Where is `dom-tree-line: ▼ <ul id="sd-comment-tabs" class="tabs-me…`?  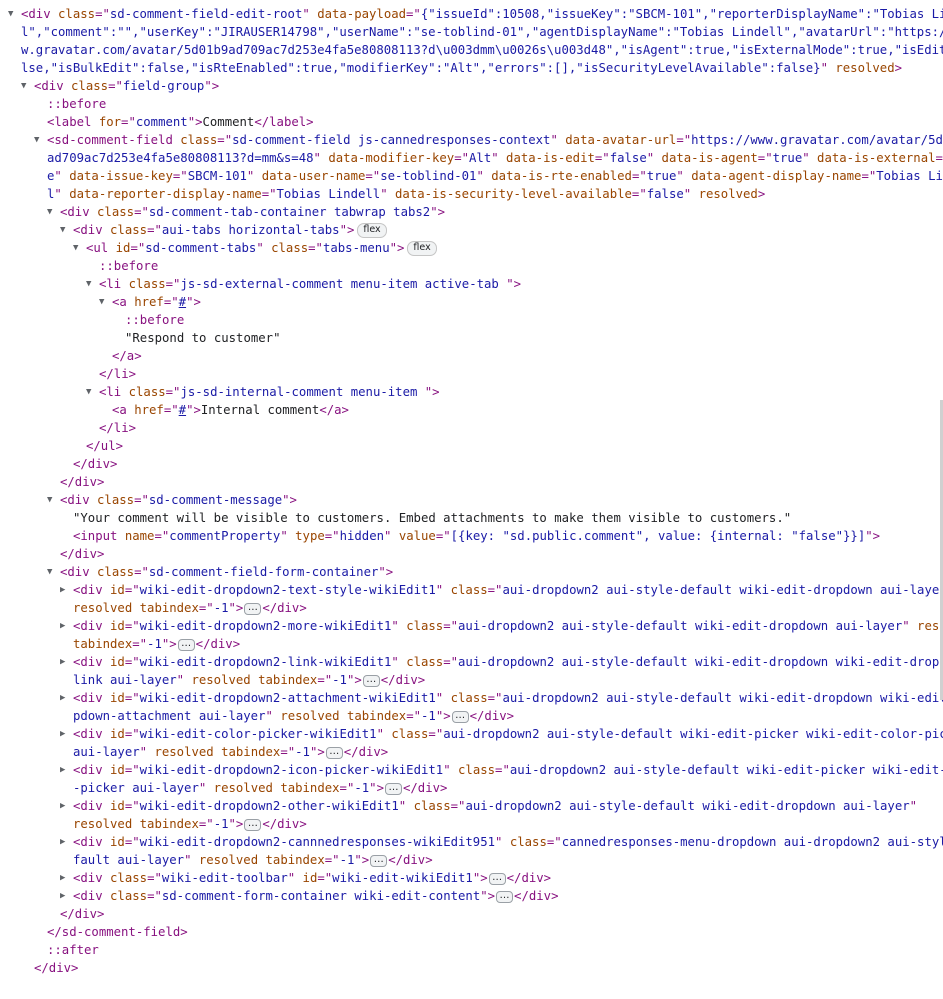
dom-tree-line: ▼ <ul id="sd-comment-tabs" class="tabs-me… is located at coordinates (471, 248).